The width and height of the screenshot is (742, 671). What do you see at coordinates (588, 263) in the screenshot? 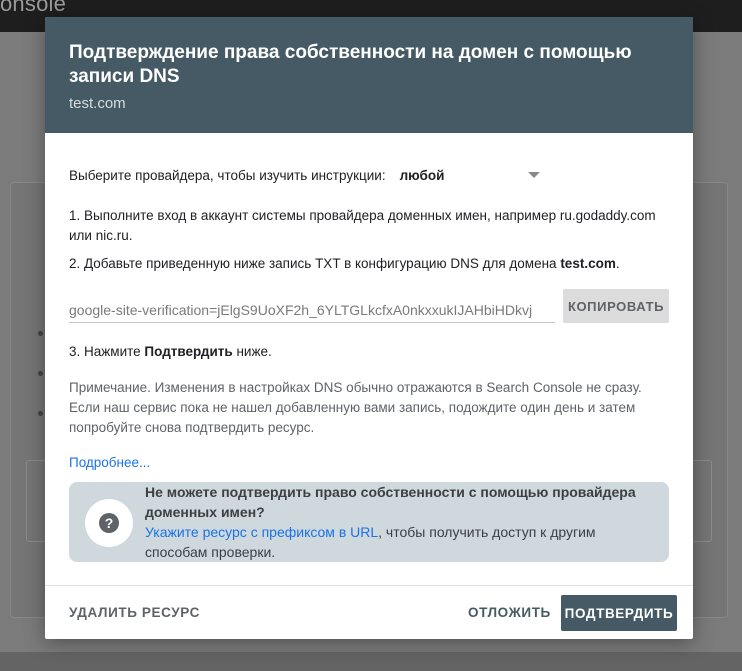
I see `step-2-domain: test.com` at bounding box center [588, 263].